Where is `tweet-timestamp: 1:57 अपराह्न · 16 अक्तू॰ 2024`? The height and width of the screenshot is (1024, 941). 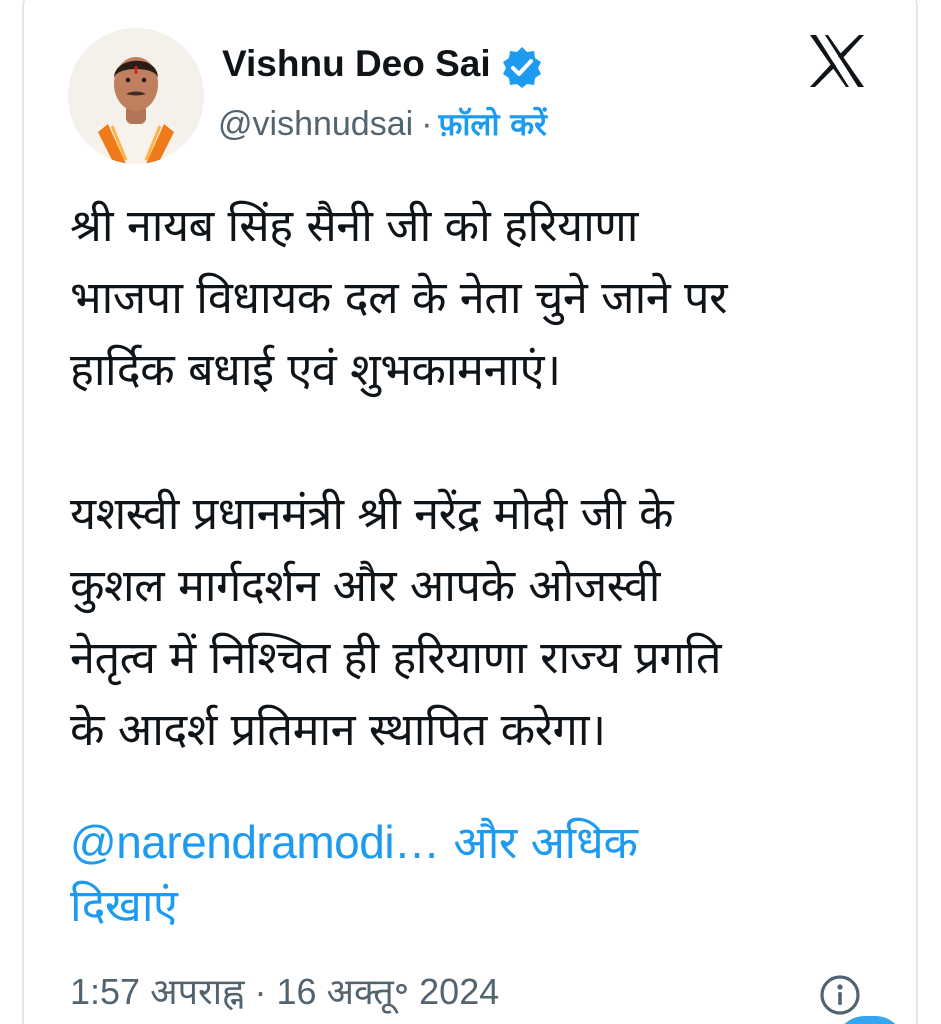 tweet-timestamp: 1:57 अपराह्न · 16 अक्तू॰ 2024 is located at coordinates (284, 992).